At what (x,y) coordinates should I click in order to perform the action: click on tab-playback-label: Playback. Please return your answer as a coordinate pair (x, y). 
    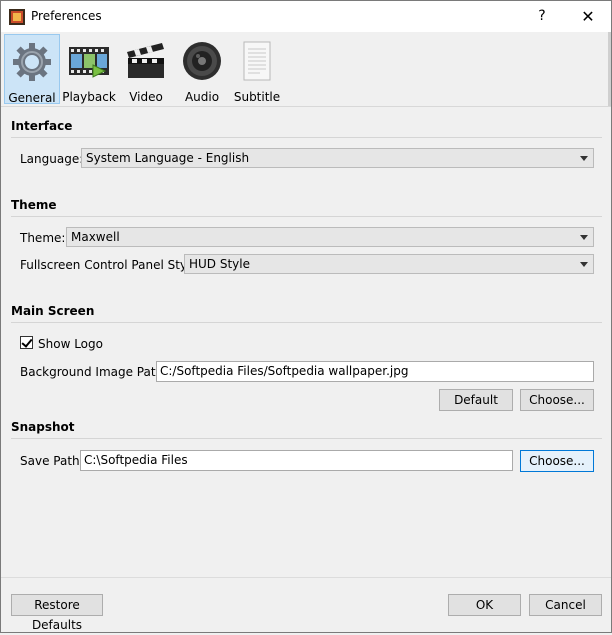
    Looking at the image, I should click on (89, 97).